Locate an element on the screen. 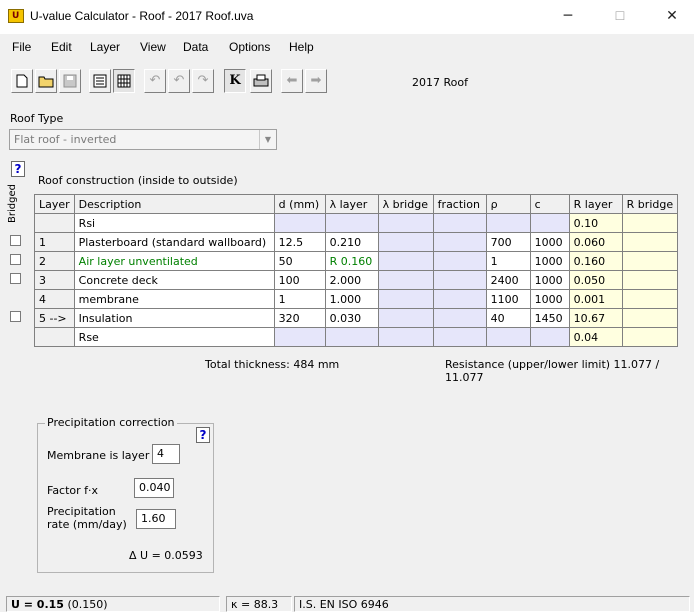  membrane-layer-input: 4 is located at coordinates (166, 454).